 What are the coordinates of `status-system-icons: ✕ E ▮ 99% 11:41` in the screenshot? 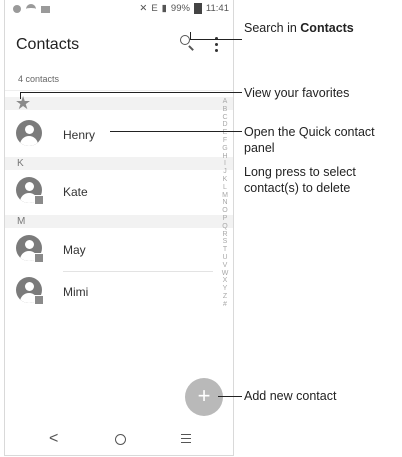 It's located at (184, 8).